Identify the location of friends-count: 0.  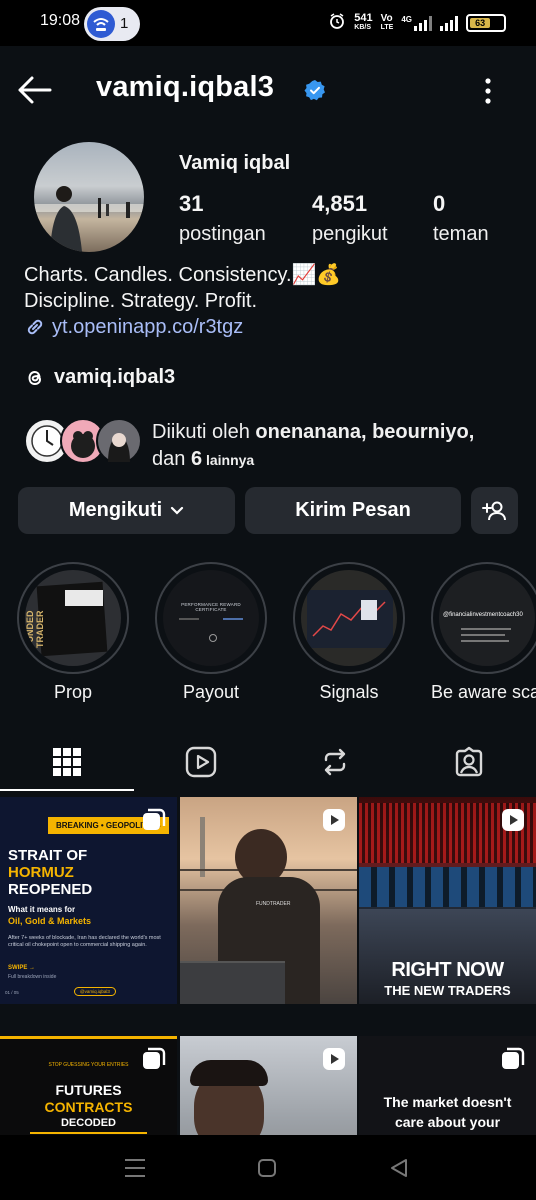
(439, 203).